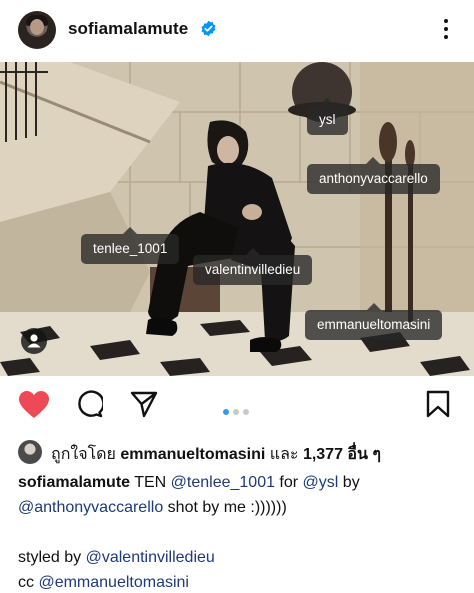 The image size is (474, 593). I want to click on likes-prefix: ถูกใจโดย, so click(83, 454).